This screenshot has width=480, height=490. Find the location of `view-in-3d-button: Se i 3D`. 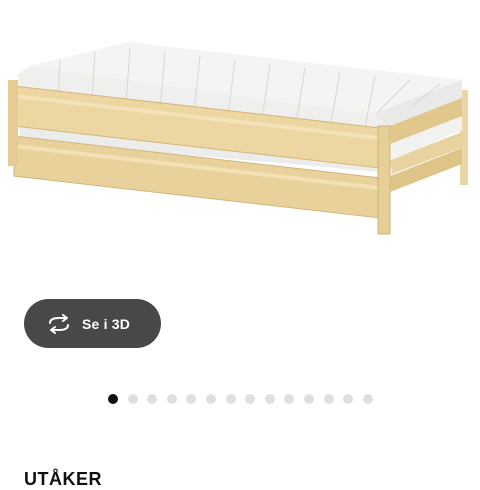

view-in-3d-button: Se i 3D is located at coordinates (92, 323).